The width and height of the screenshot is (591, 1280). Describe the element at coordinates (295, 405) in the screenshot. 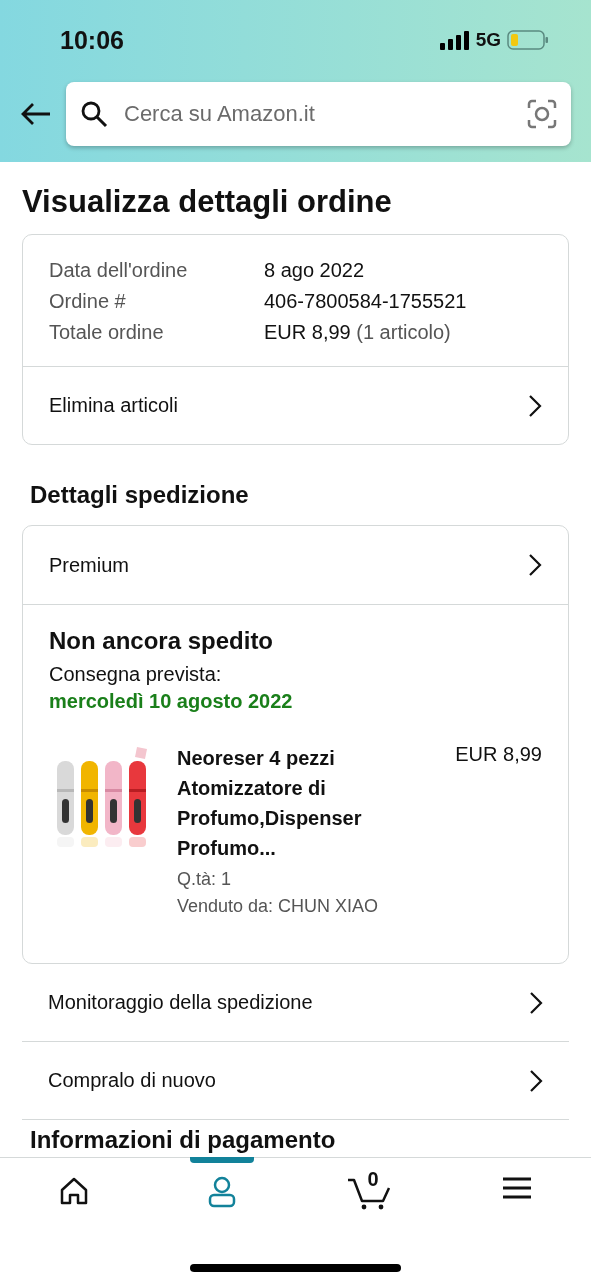

I see `delete-items-row: Elimina articoli` at that location.